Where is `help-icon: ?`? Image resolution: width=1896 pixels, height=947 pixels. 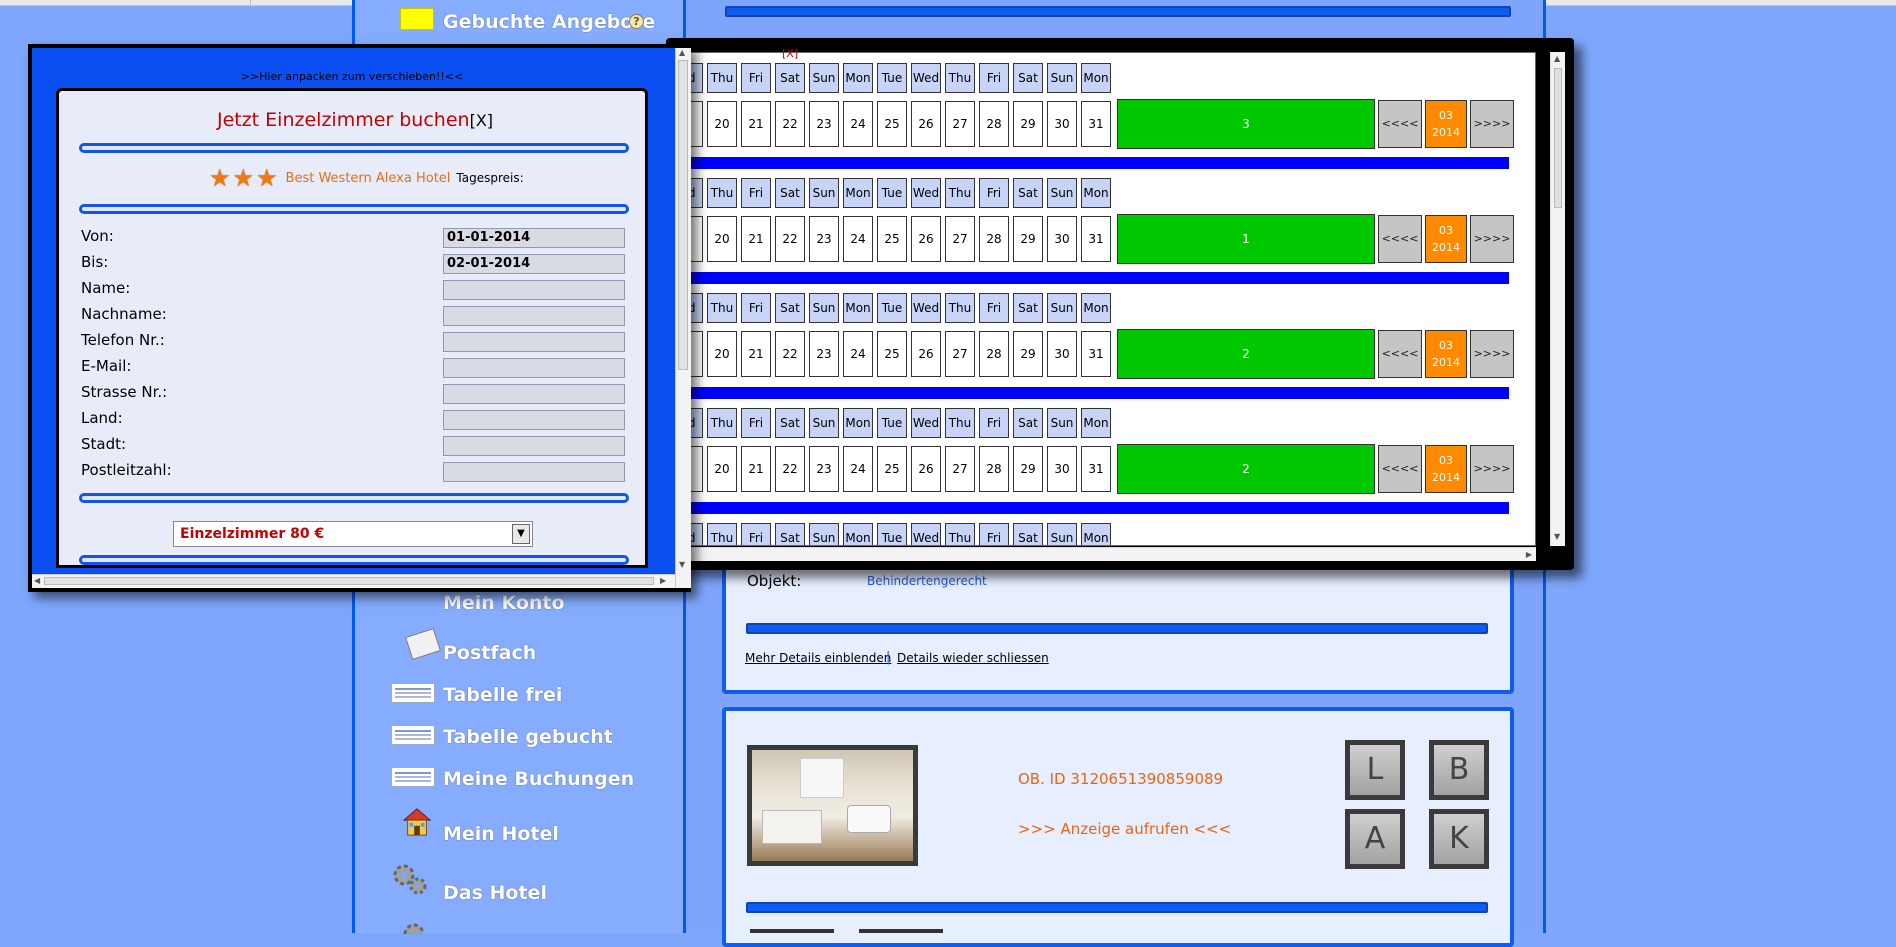
help-icon: ? is located at coordinates (636, 21).